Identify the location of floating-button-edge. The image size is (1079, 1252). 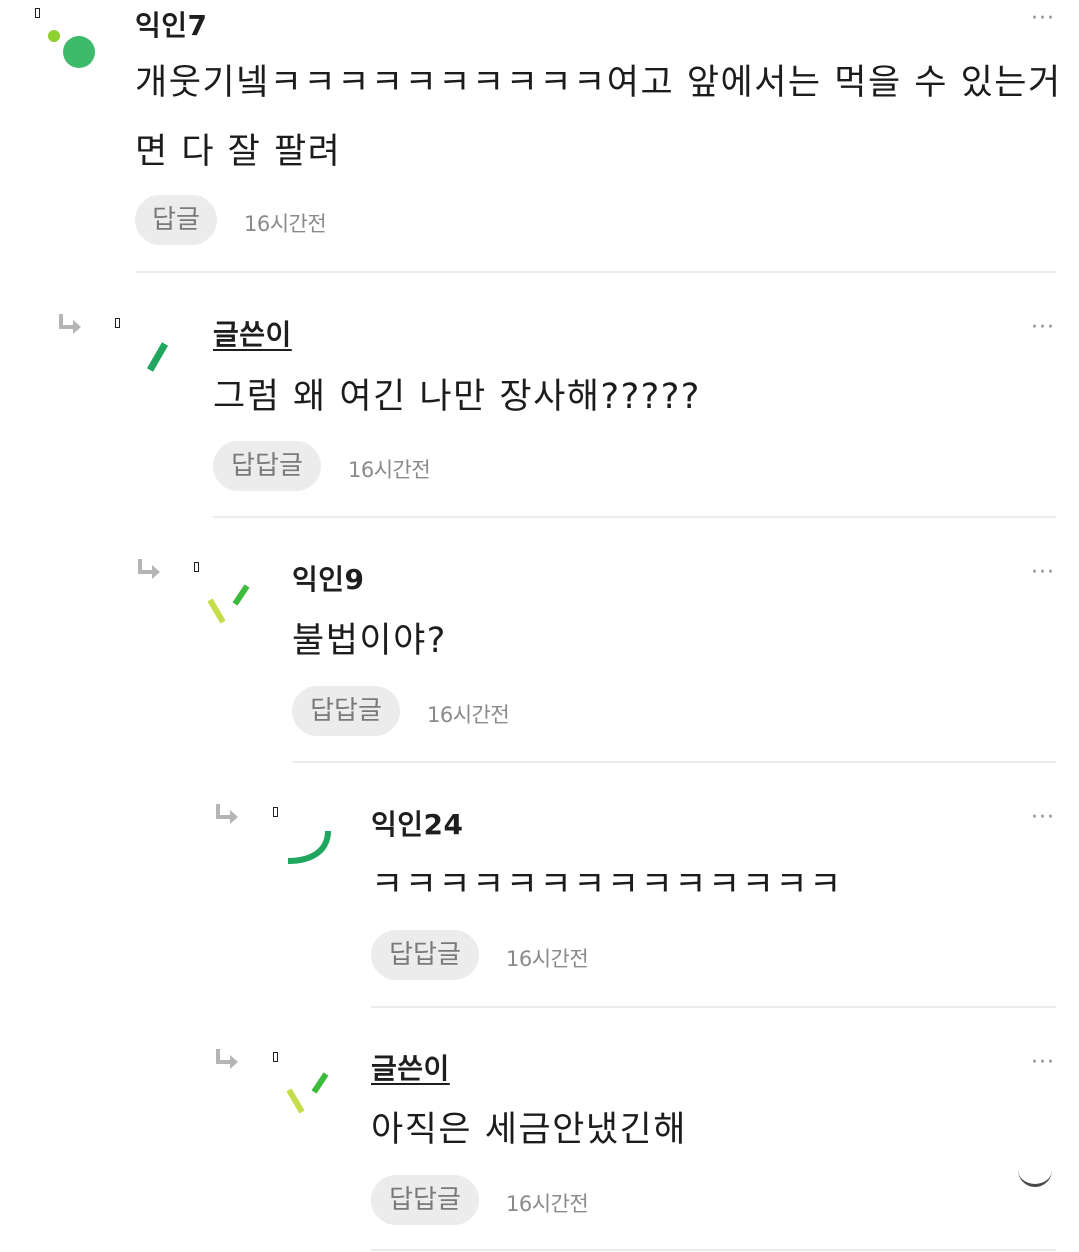
(1035, 1176).